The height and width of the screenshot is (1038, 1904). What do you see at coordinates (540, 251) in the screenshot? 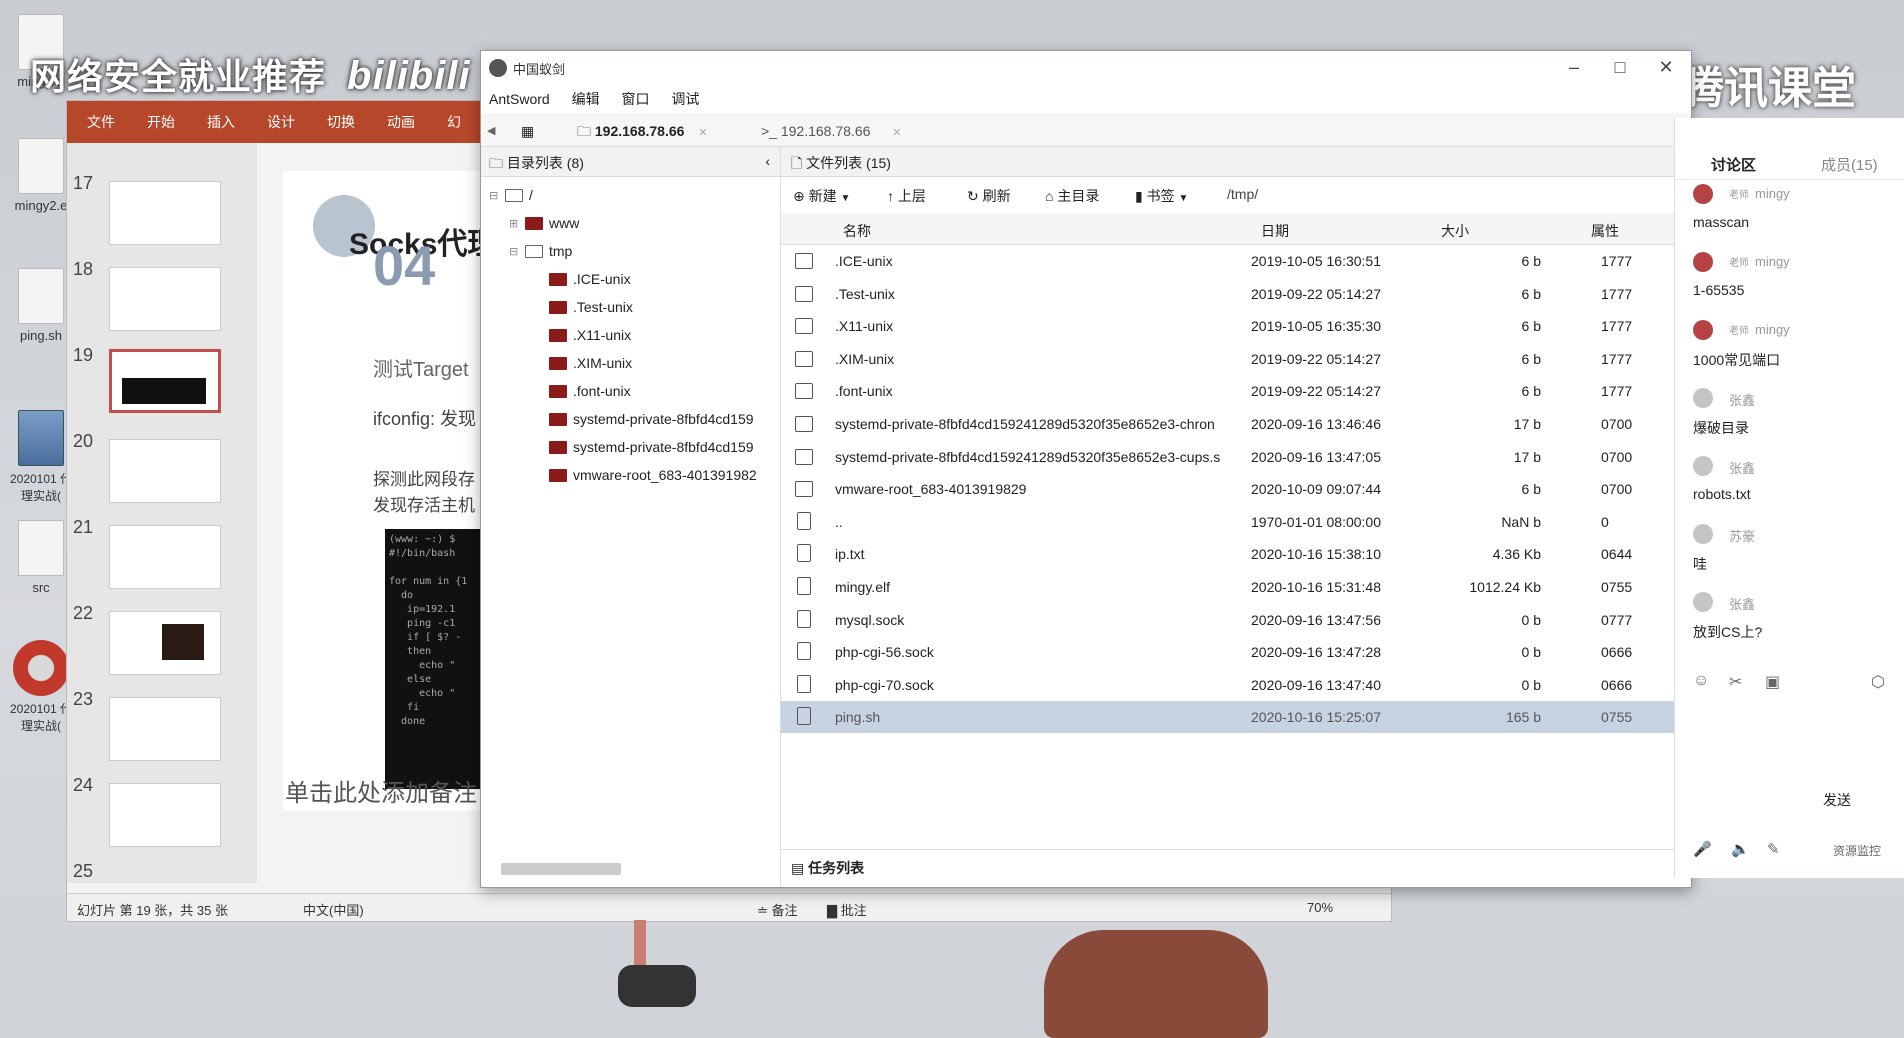
I see `tree-node-tmp: ⊟ tmp` at bounding box center [540, 251].